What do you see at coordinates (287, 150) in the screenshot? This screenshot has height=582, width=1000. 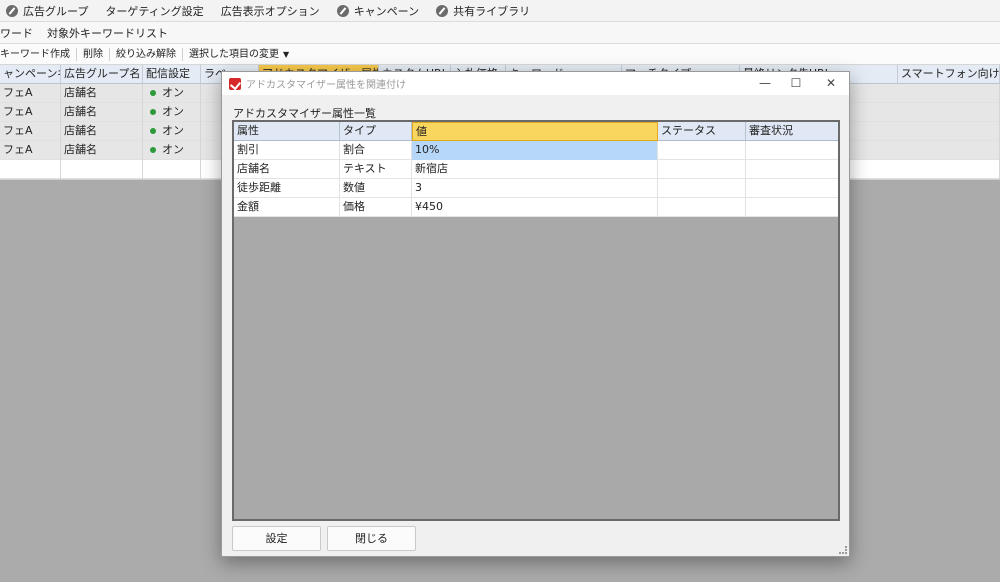 I see `attribute-cell: 割引` at bounding box center [287, 150].